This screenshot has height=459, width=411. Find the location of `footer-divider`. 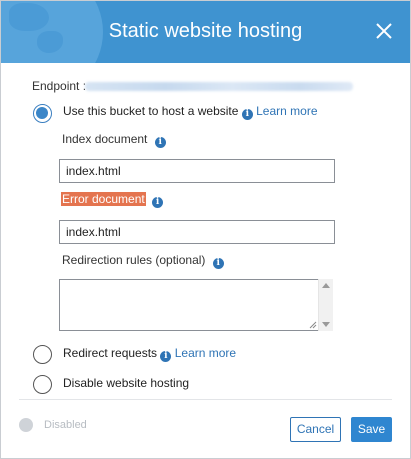

footer-divider is located at coordinates (205, 399).